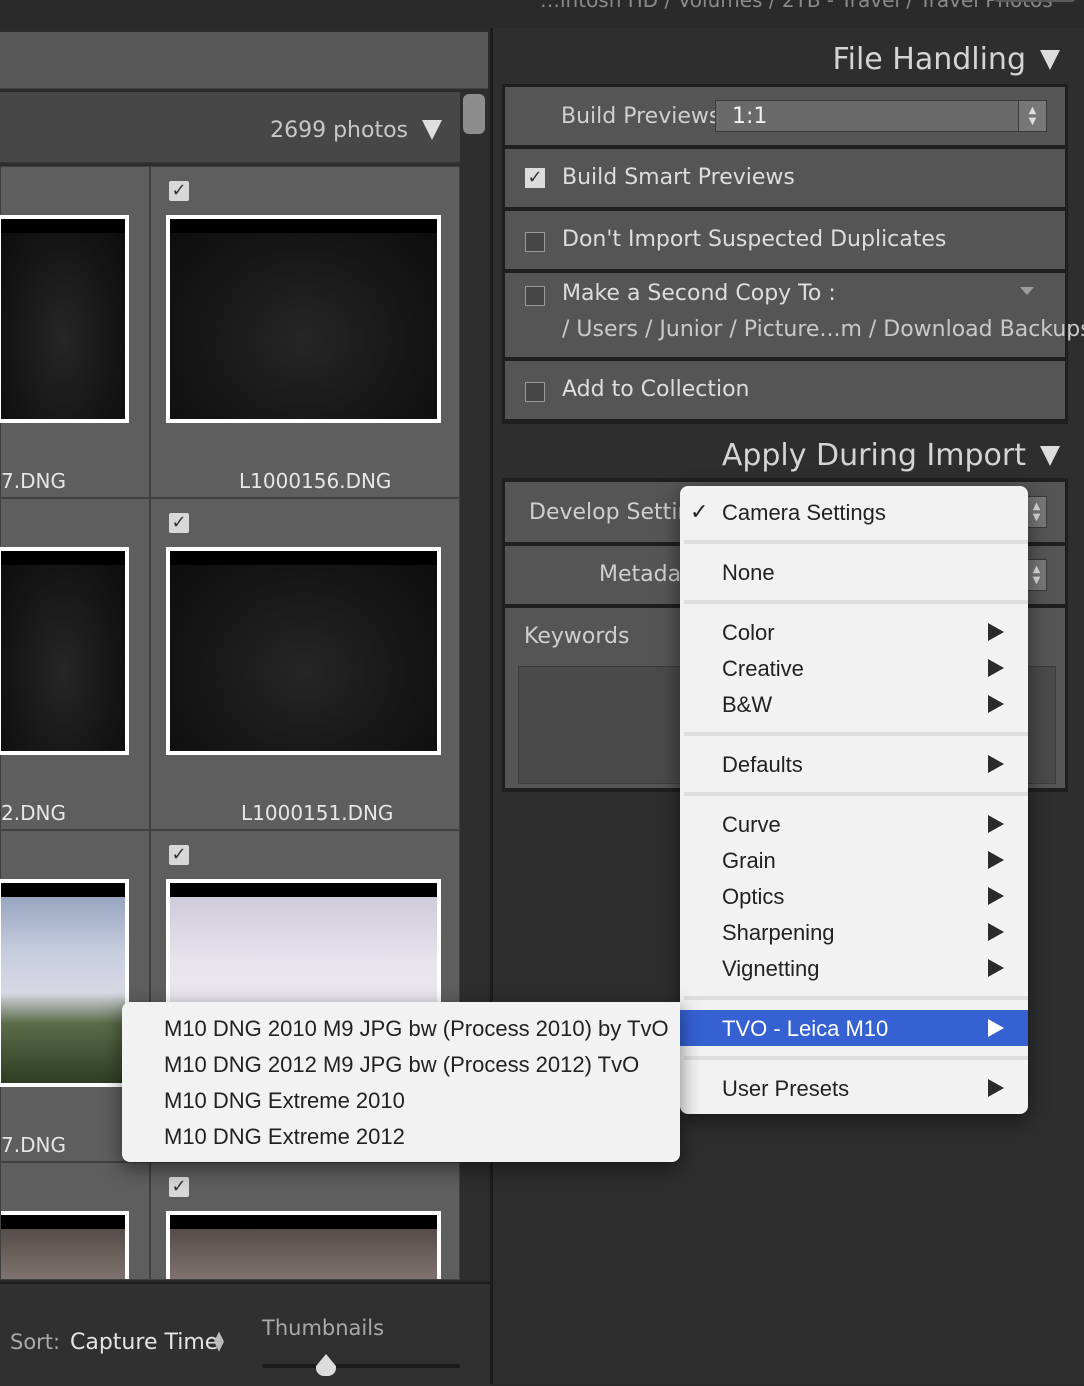  Describe the element at coordinates (854, 572) in the screenshot. I see `menu-item-none: None` at that location.